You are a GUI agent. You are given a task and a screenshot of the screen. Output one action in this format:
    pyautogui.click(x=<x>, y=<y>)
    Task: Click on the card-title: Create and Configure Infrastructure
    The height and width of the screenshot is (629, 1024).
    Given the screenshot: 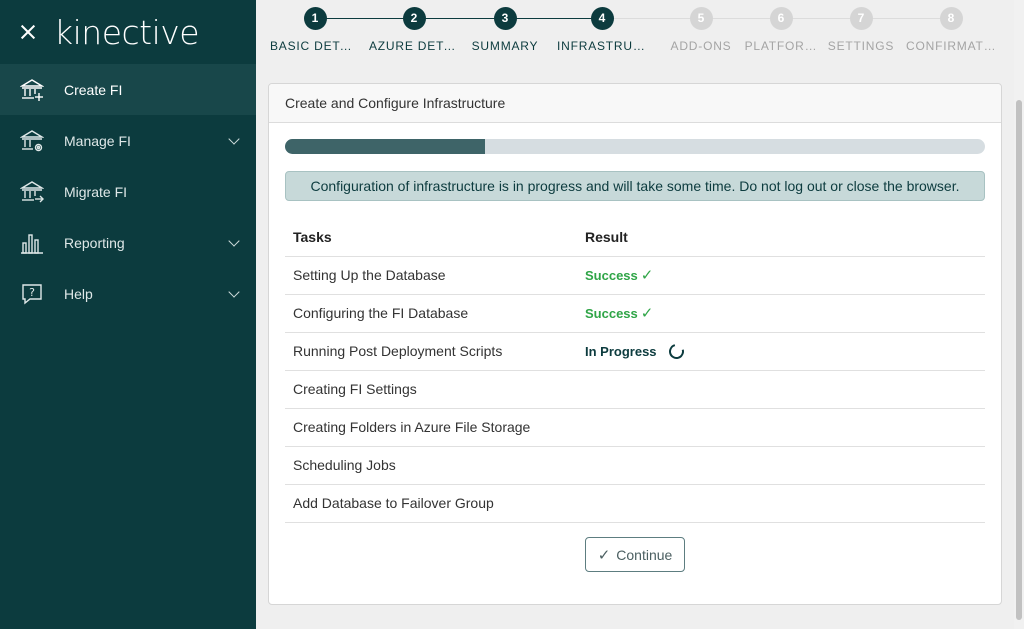 What is the action you would take?
    pyautogui.click(x=635, y=103)
    